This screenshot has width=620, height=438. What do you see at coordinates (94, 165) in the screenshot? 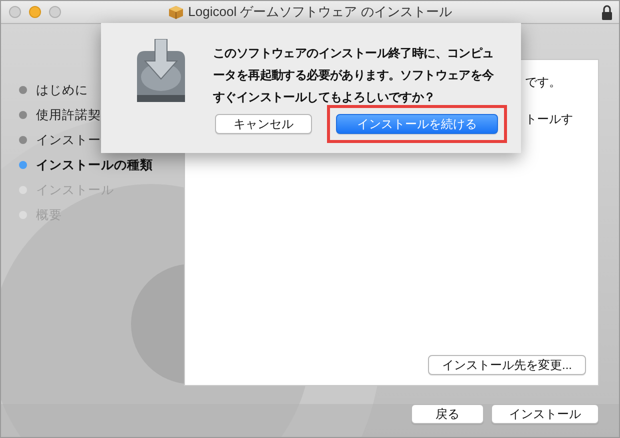
I see `step-label: インストールの種類` at bounding box center [94, 165].